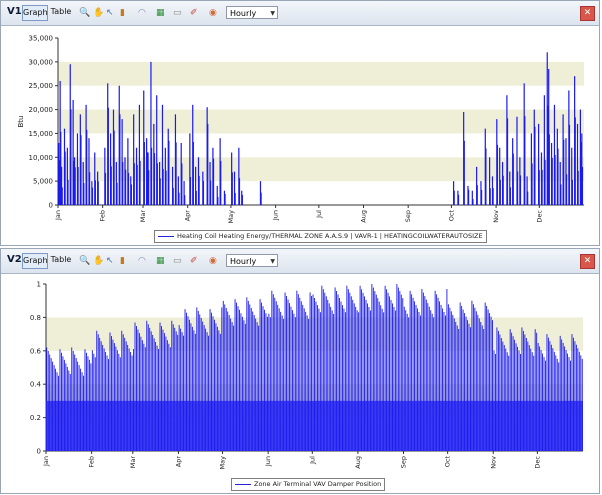 This screenshot has width=602, height=495. Describe the element at coordinates (321, 73) in the screenshot. I see `grid-band` at that location.